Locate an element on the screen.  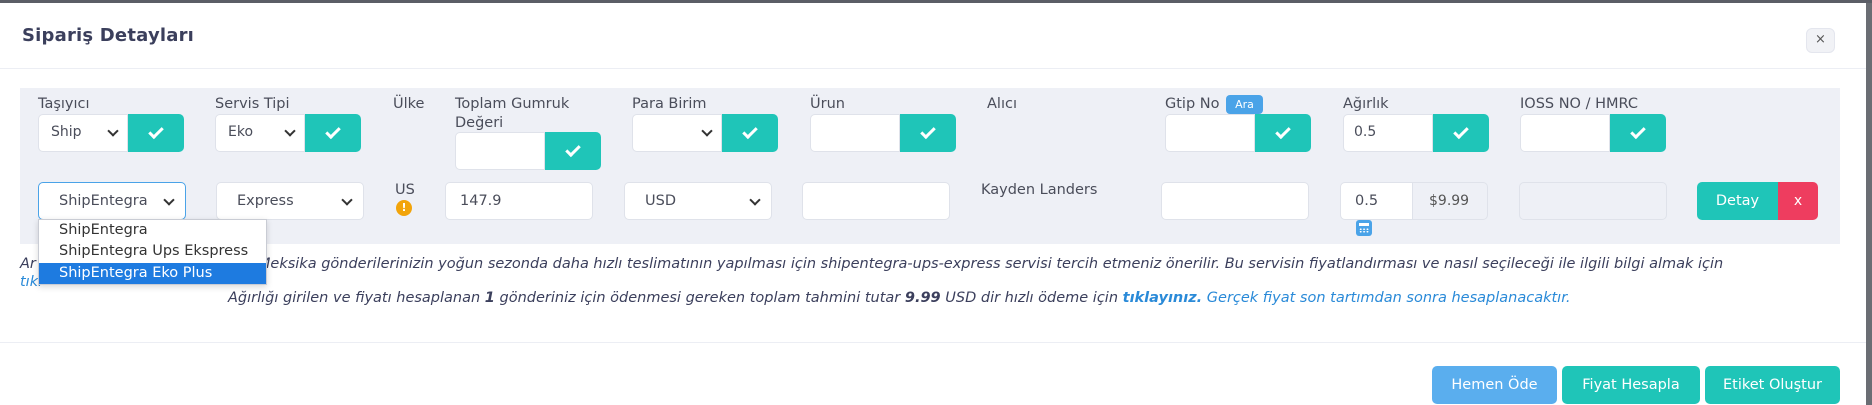
close-button: × is located at coordinates (1820, 40).